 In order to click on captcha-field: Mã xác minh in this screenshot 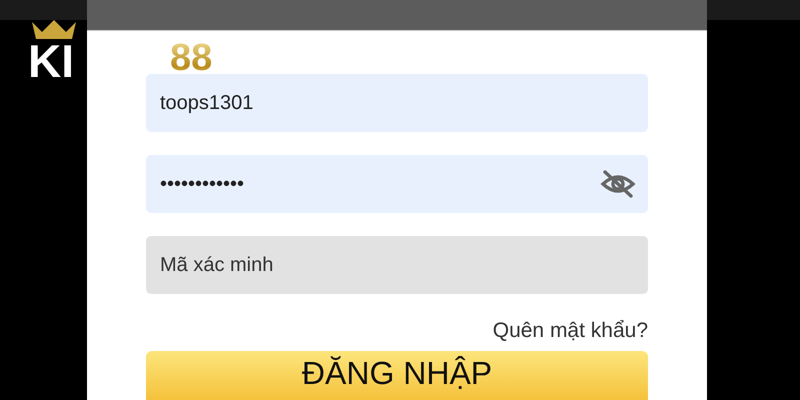, I will do `click(397, 265)`.